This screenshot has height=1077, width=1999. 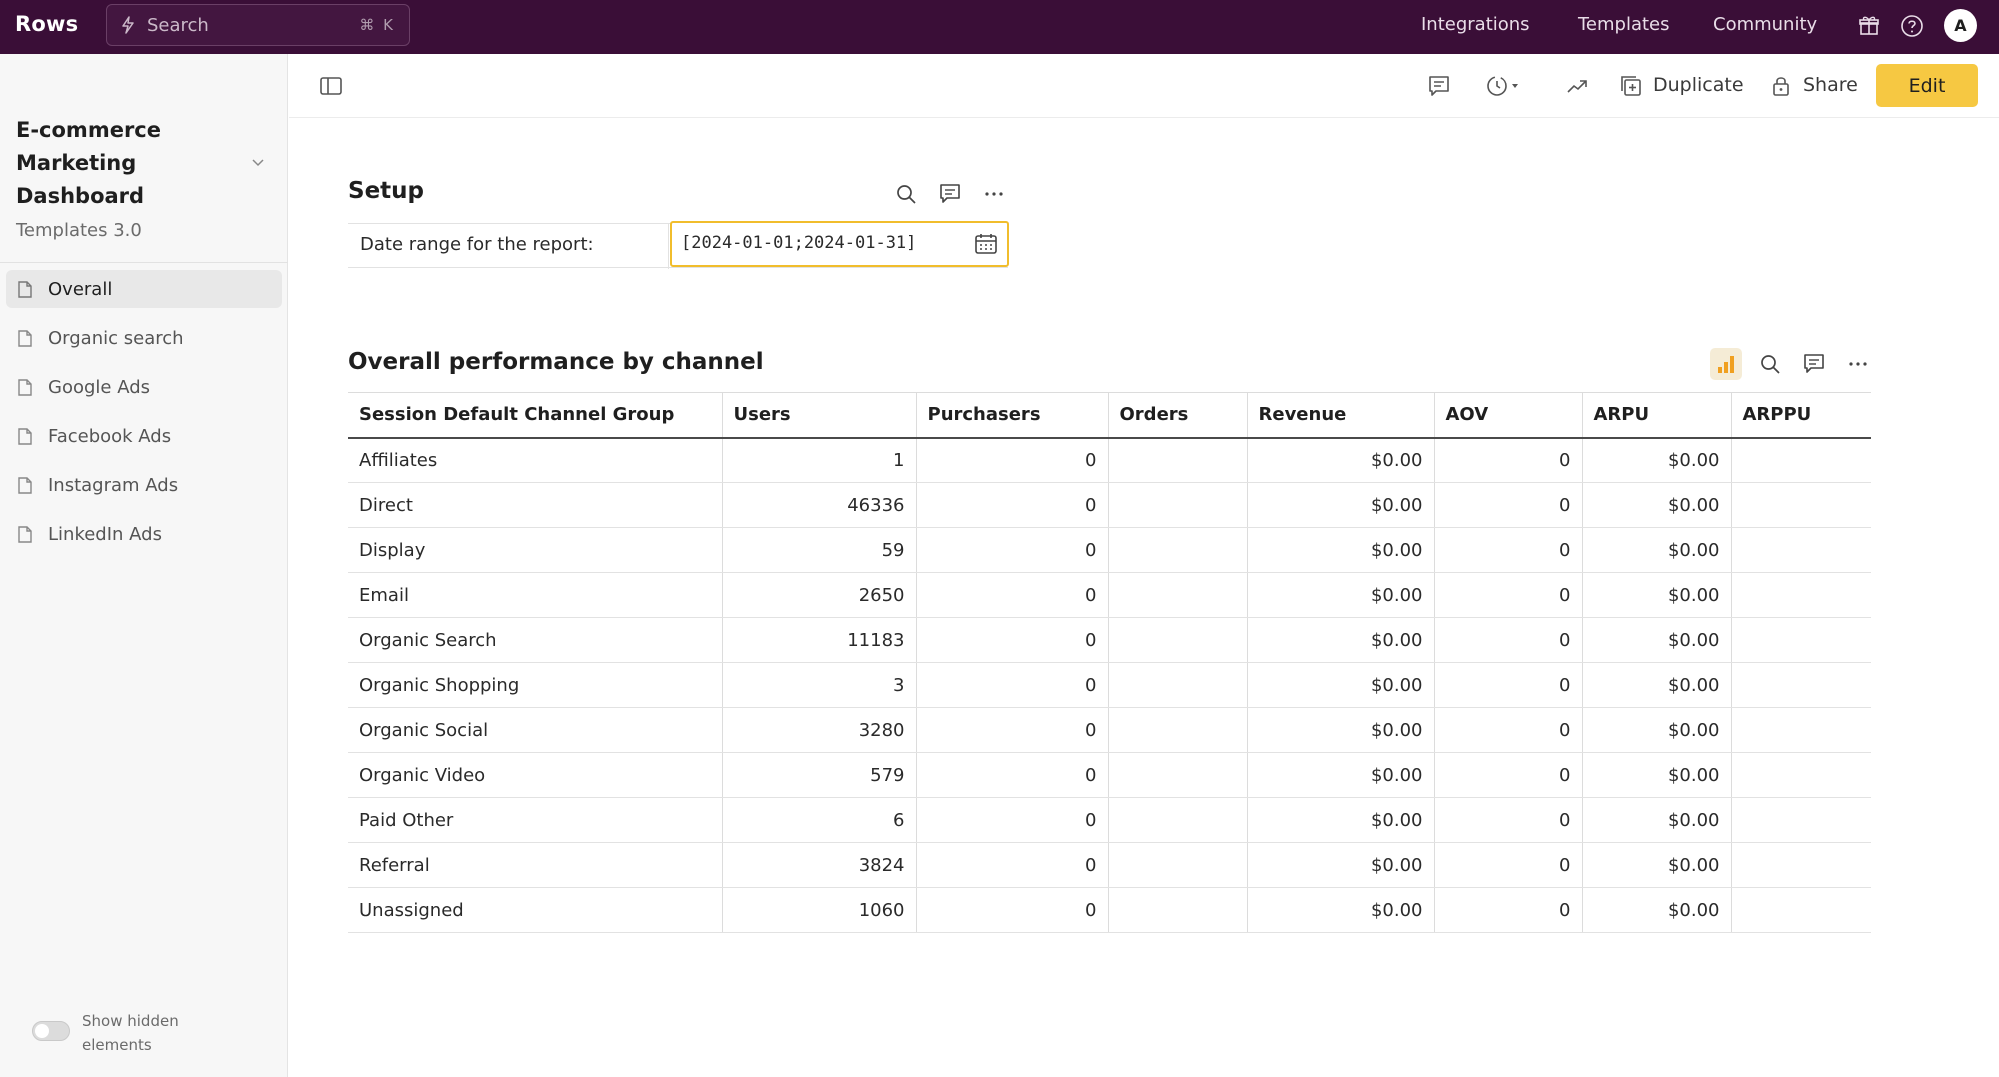 I want to click on channel-cell: Display, so click(x=535, y=550).